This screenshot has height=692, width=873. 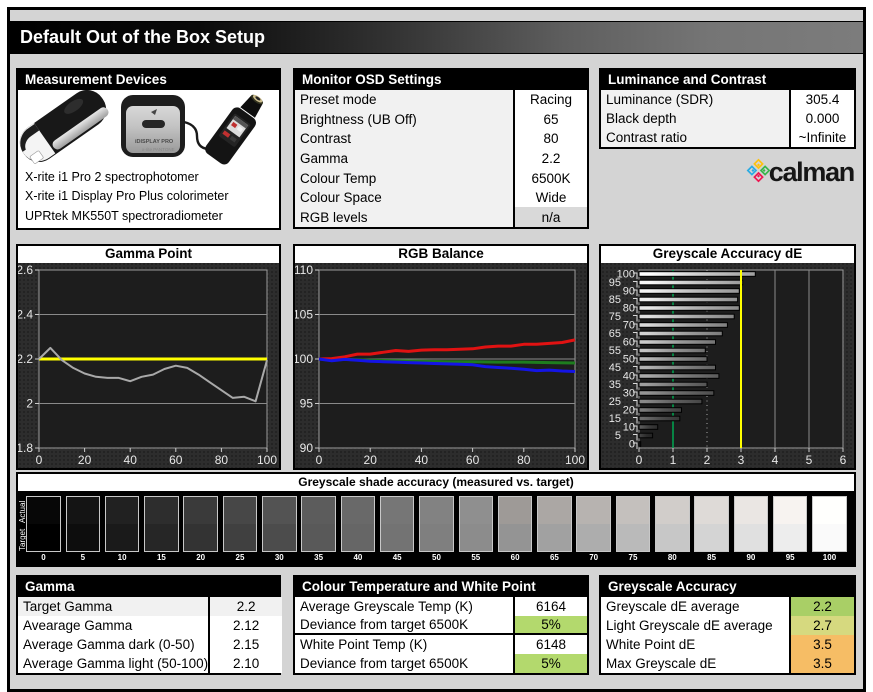 I want to click on svg-text: x-rite PANTONE, so click(x=158, y=149).